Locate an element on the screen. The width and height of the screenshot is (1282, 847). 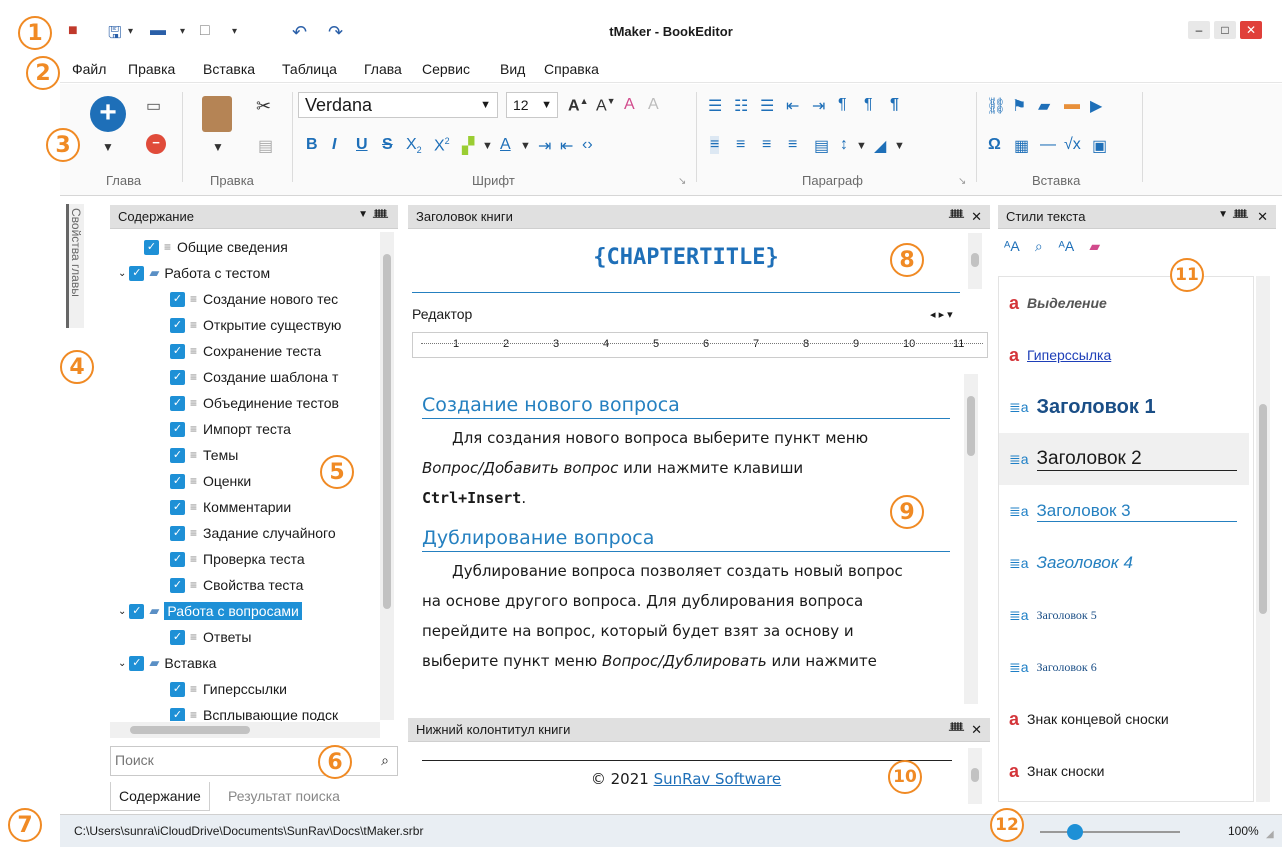
code-icon: ‹› is located at coordinates (587, 145).